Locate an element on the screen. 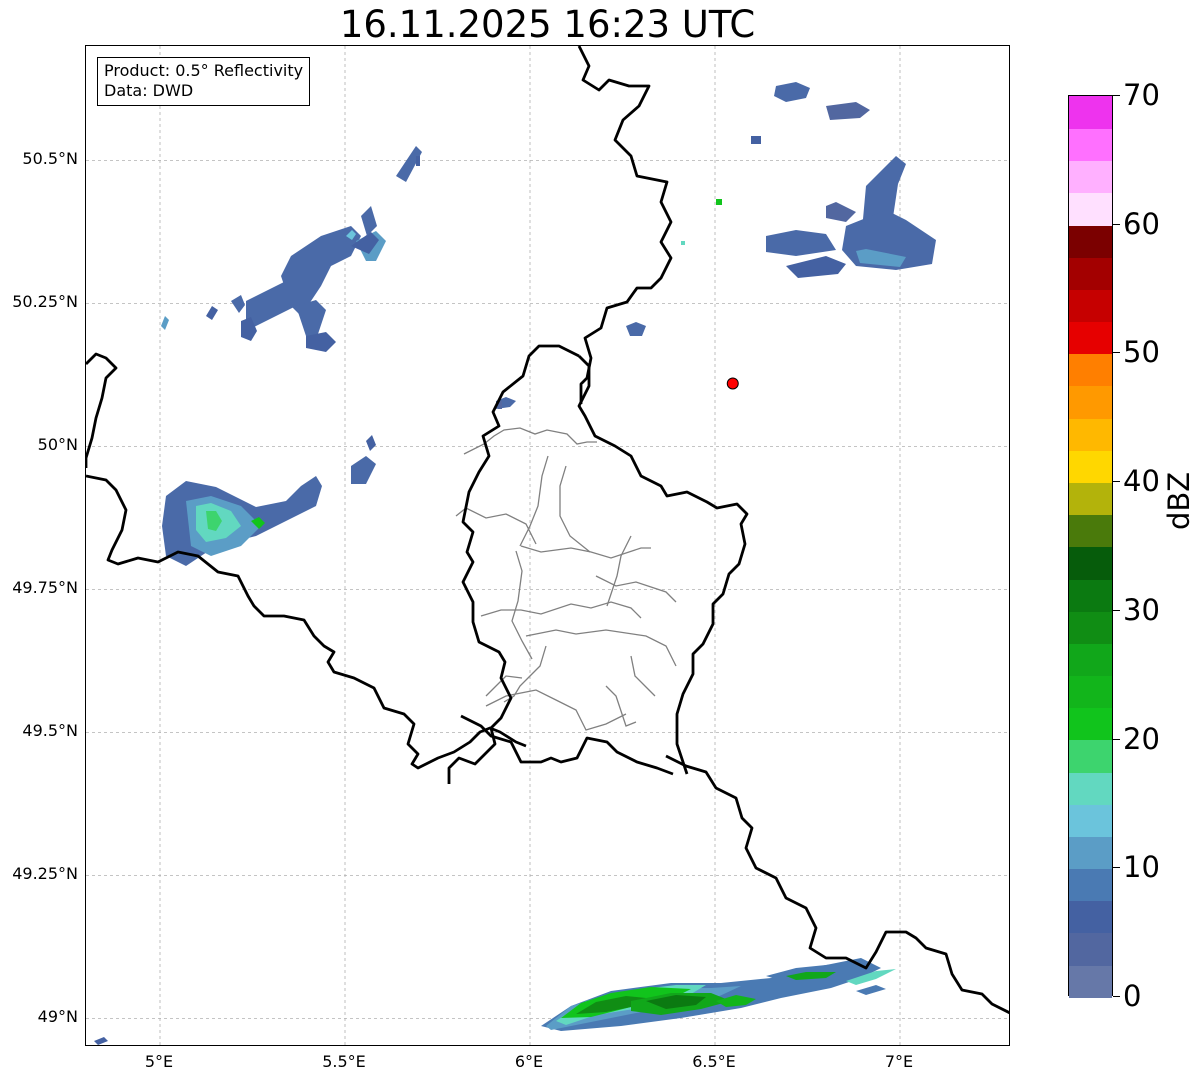  info-box: Product: 0.5° Reflectivity Data: DWD is located at coordinates (204, 81).